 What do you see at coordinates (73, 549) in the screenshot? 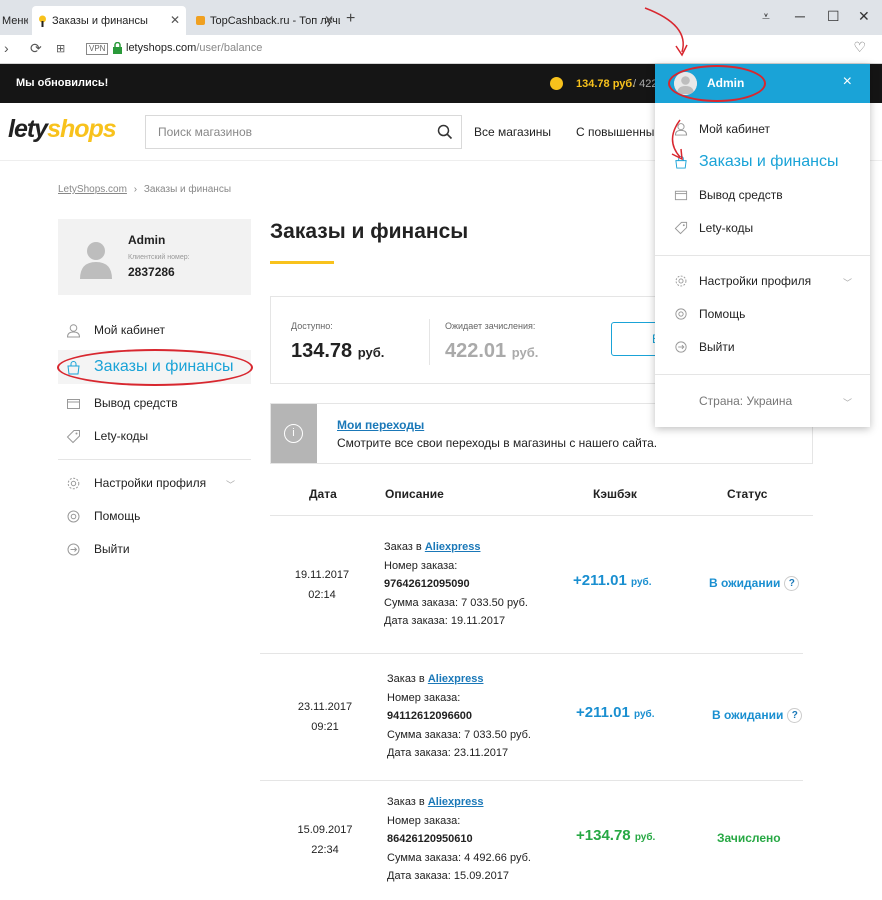
I see `logout-icon` at bounding box center [73, 549].